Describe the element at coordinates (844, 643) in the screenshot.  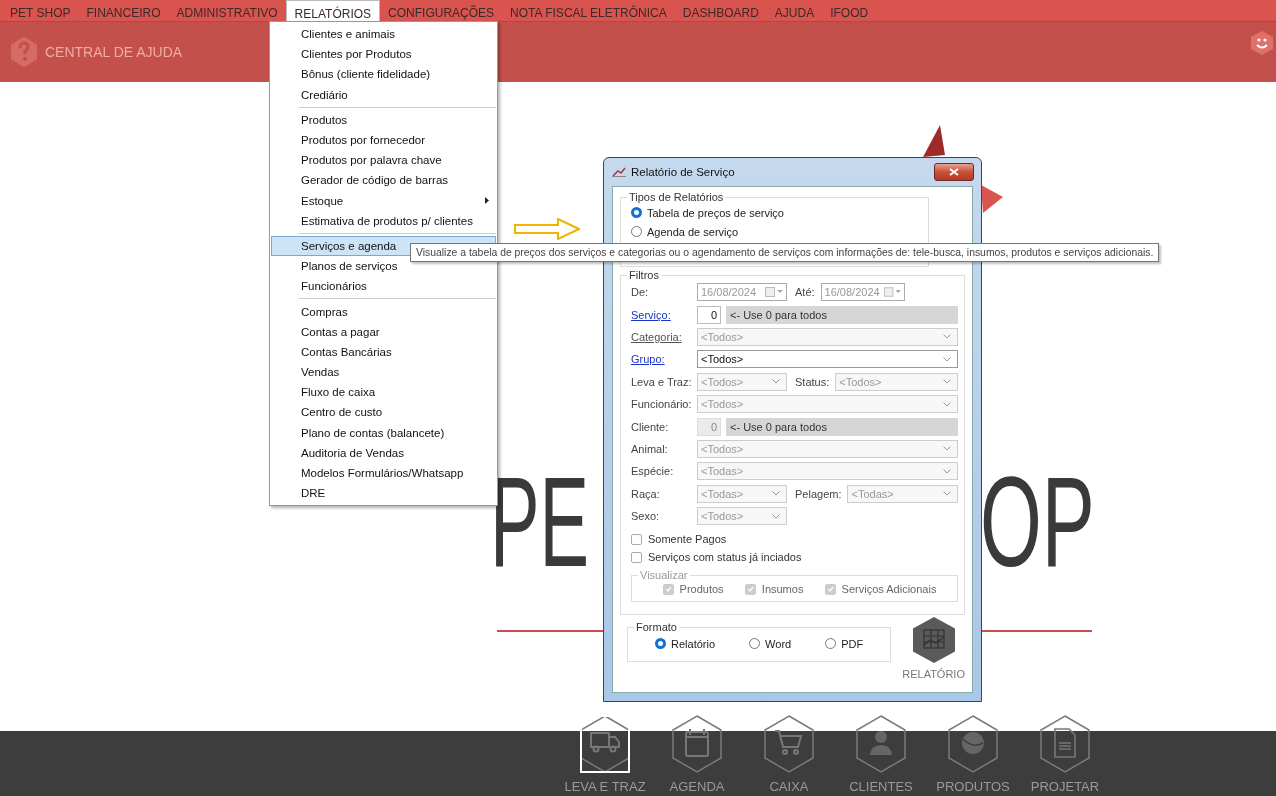
I see `radio-option: PDF` at that location.